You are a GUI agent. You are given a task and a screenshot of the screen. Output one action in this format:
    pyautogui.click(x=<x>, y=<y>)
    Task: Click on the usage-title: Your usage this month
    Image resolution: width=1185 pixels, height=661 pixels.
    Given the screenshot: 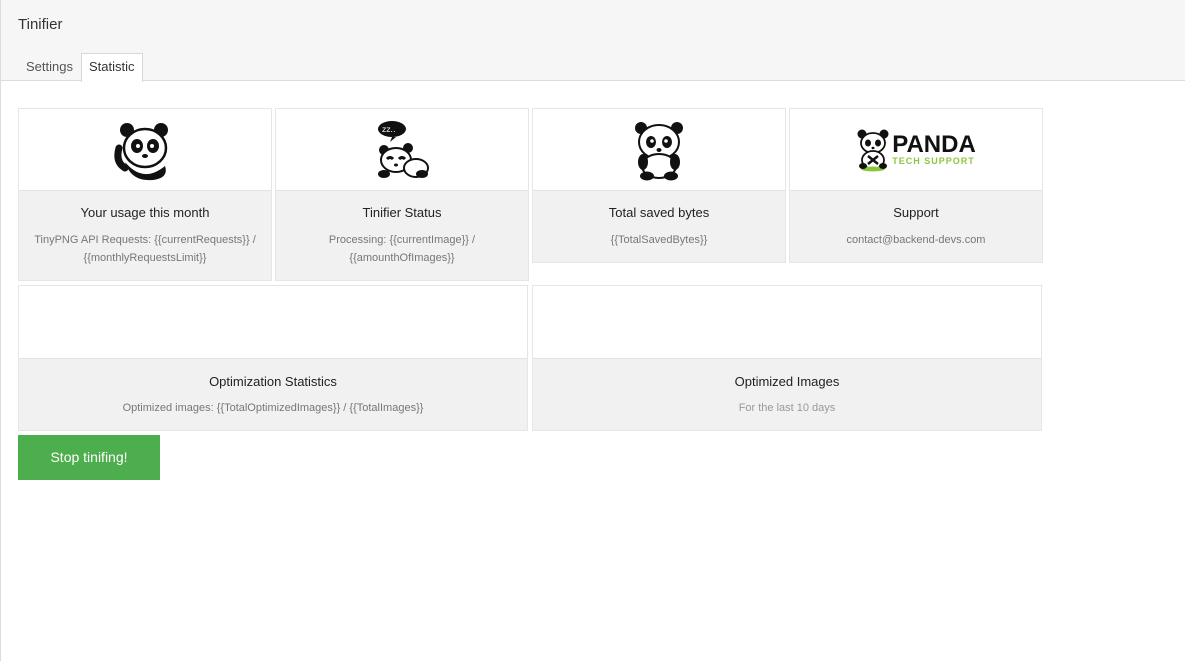 What is the action you would take?
    pyautogui.click(x=145, y=212)
    